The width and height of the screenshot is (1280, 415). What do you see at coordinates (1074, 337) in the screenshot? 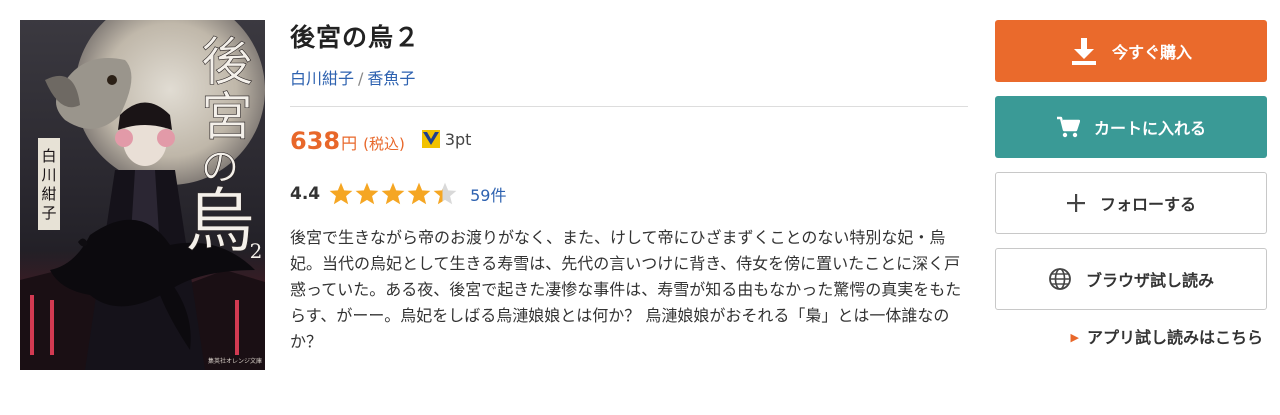
I see `triangle-right-icon: ▶` at bounding box center [1074, 337].